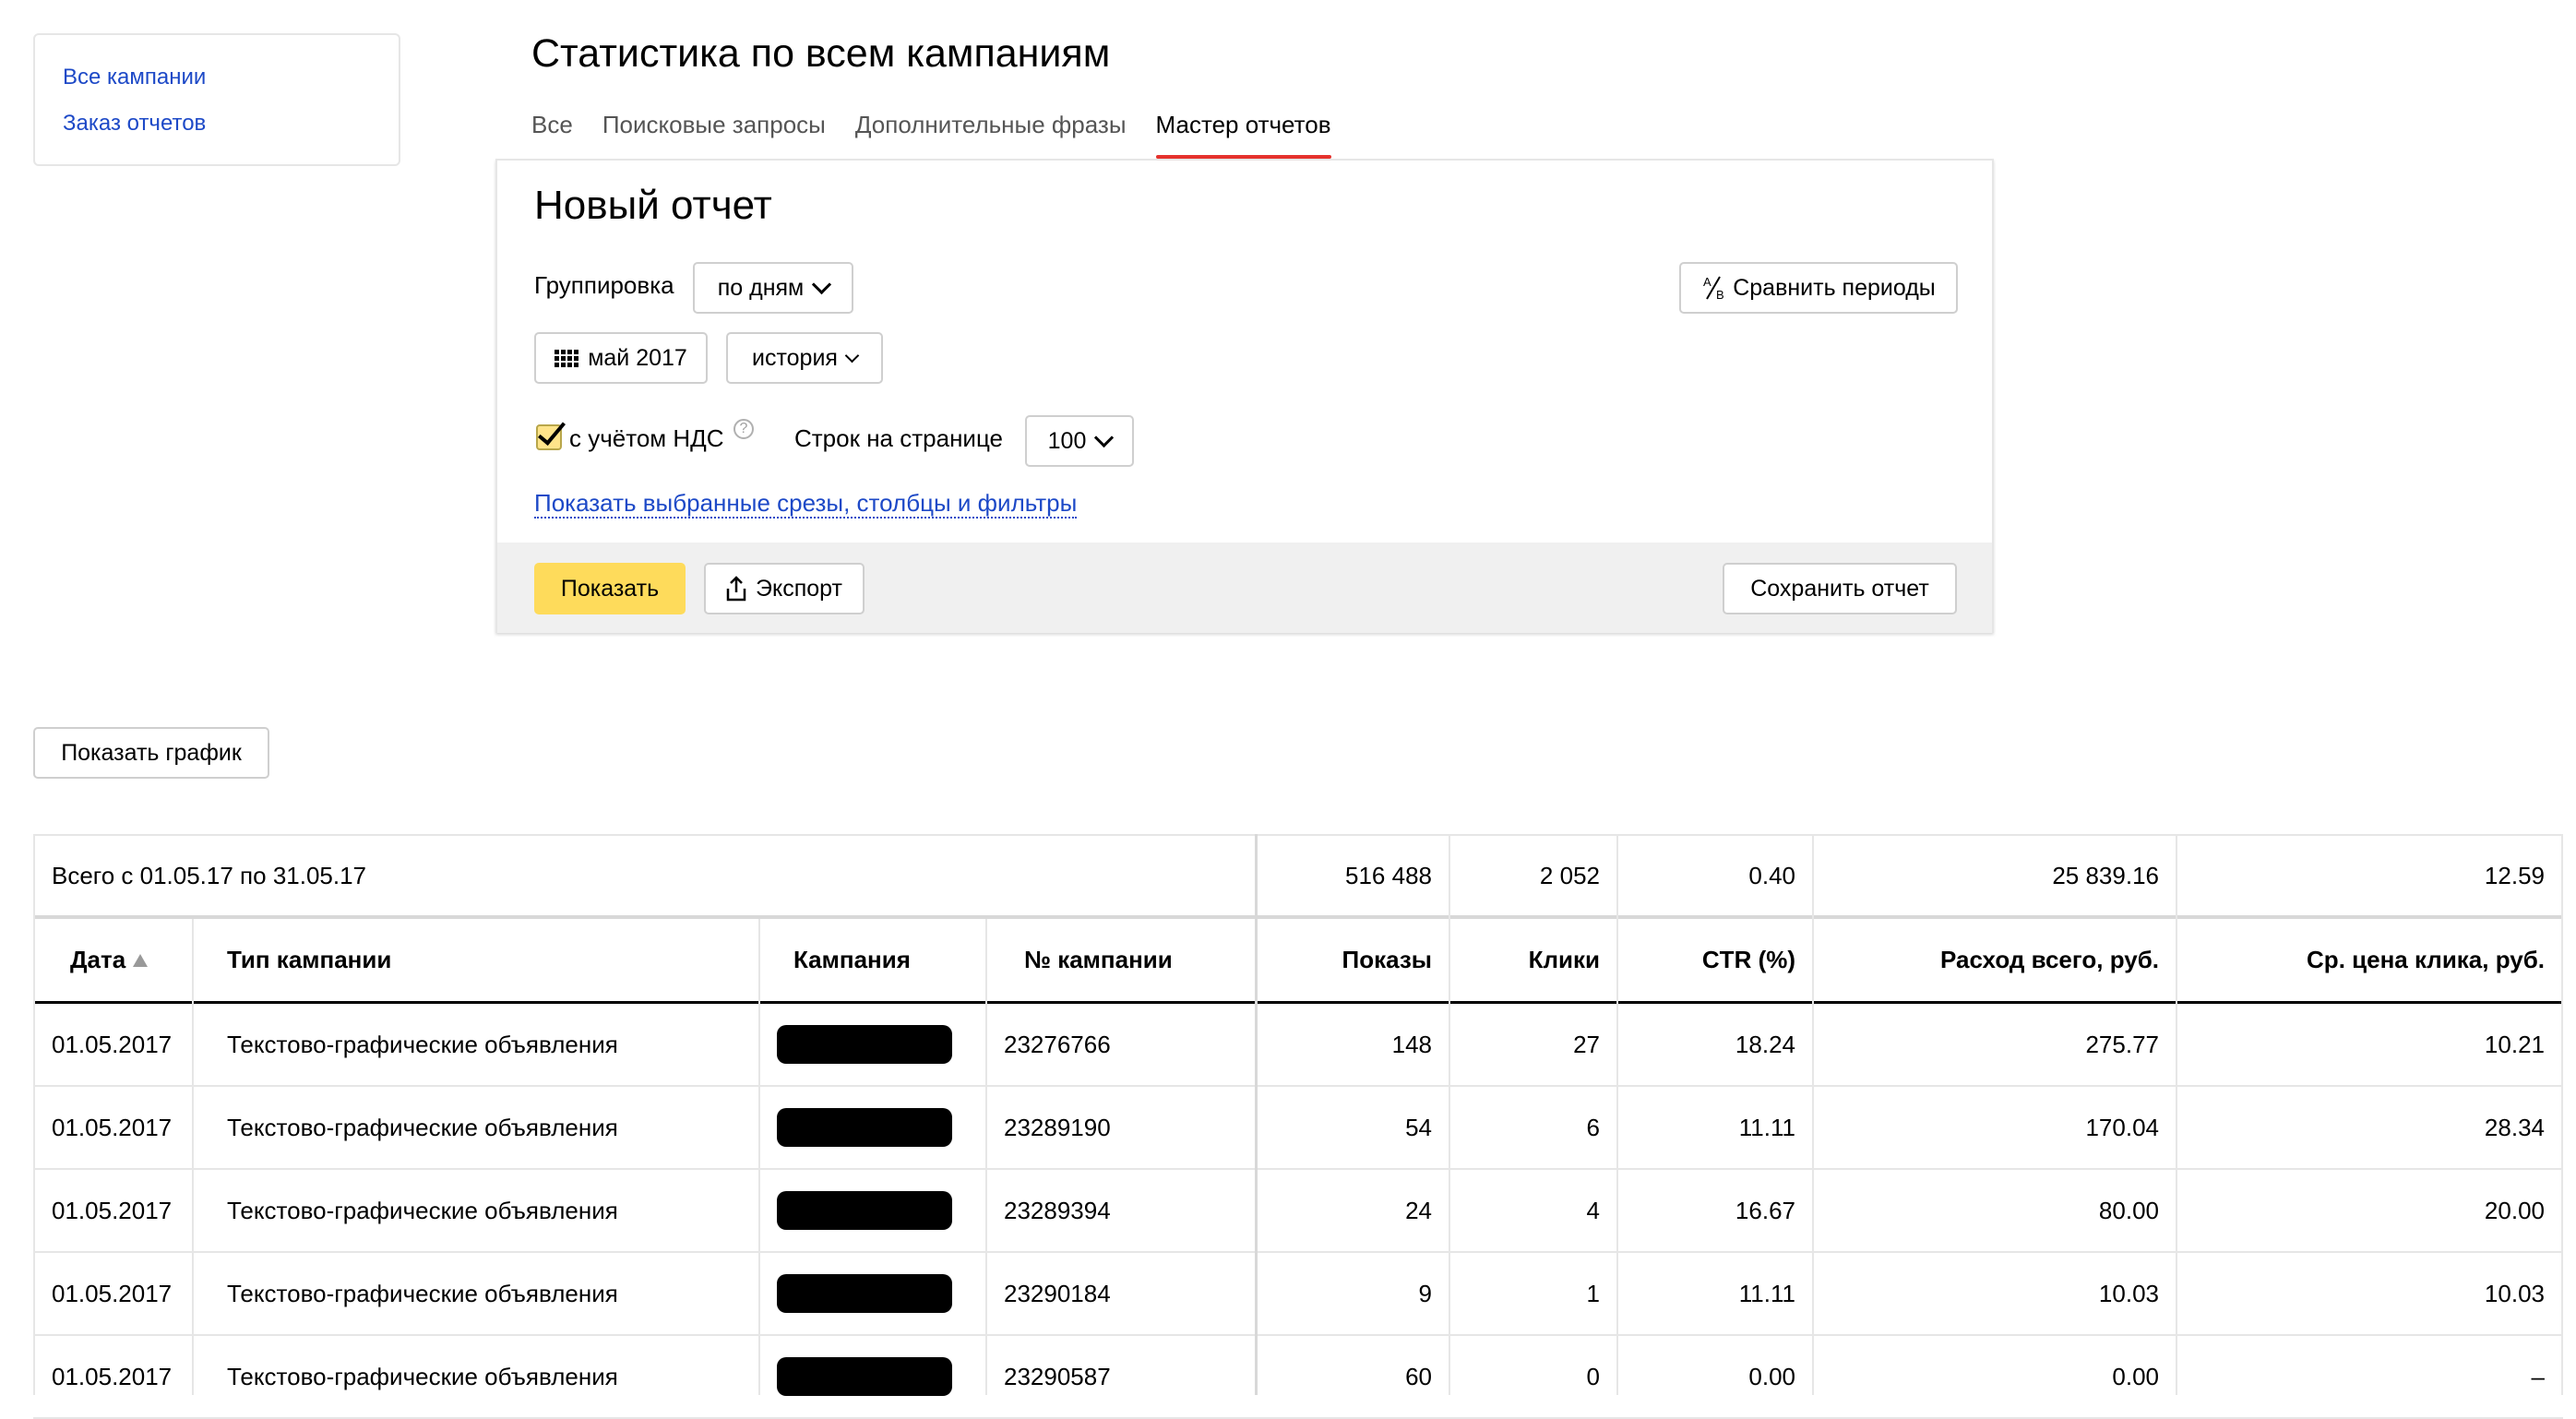  Describe the element at coordinates (1411, 1044) in the screenshot. I see `cell-impressions: 148` at that location.